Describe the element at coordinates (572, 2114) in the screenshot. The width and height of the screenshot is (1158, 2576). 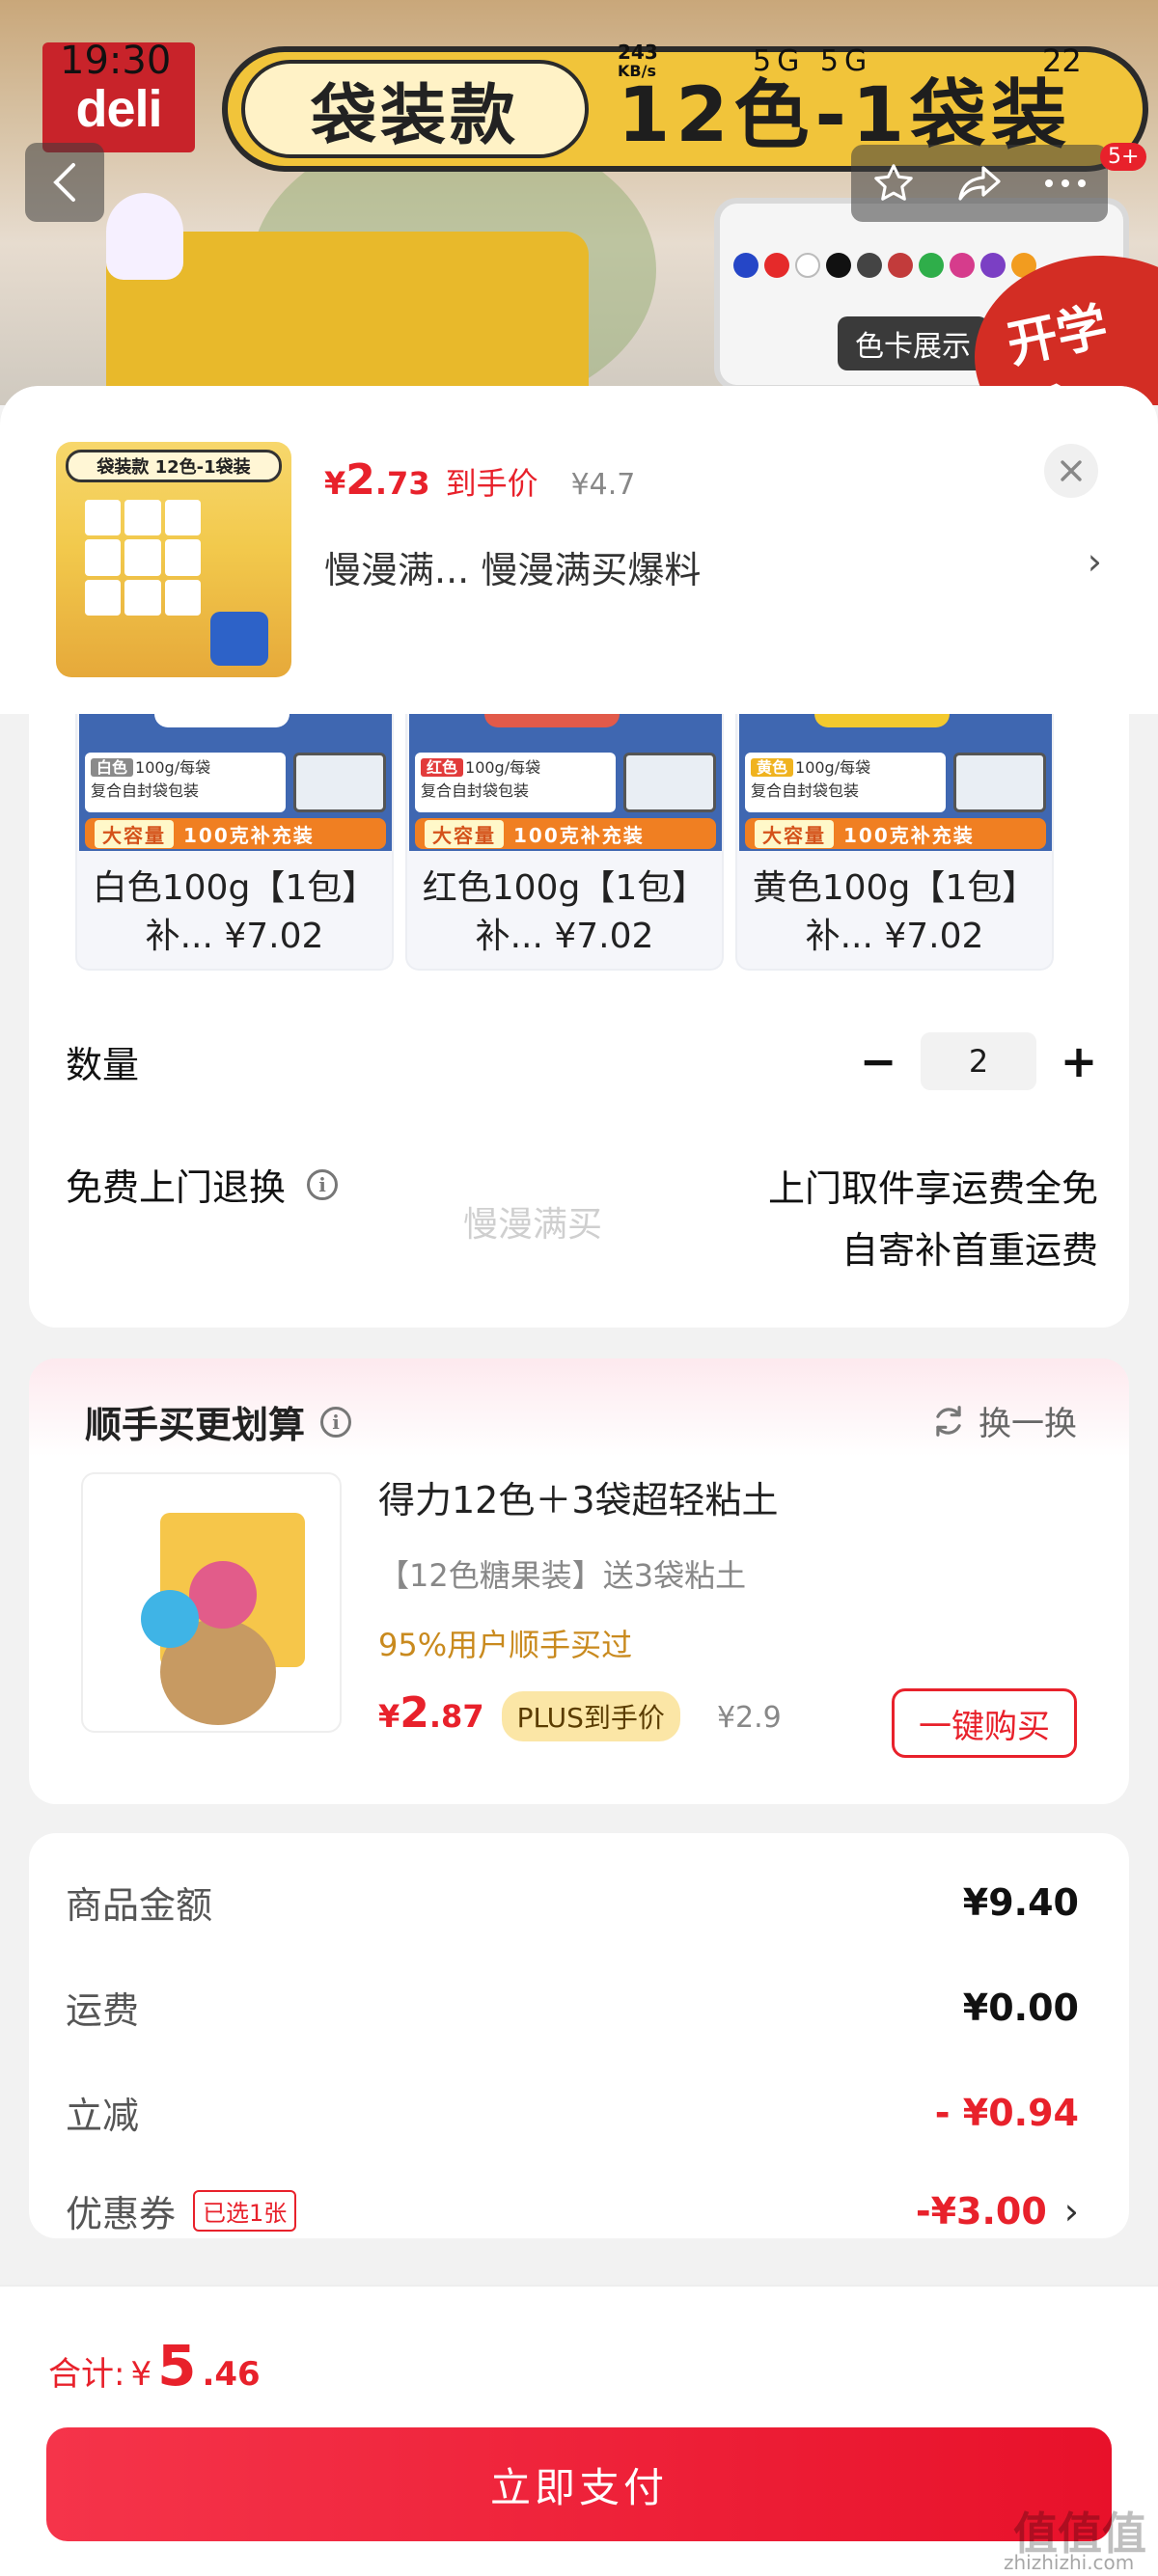
I see `summary-row-discount: 立减 - ¥0.94` at that location.